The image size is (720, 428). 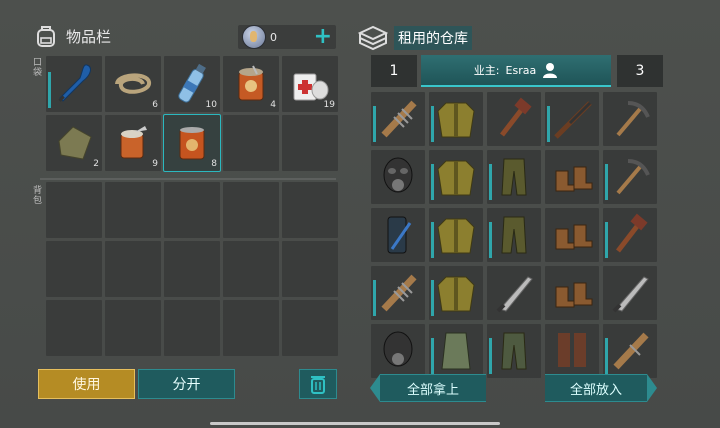 I want to click on arrow-left-icon, so click(x=375, y=388).